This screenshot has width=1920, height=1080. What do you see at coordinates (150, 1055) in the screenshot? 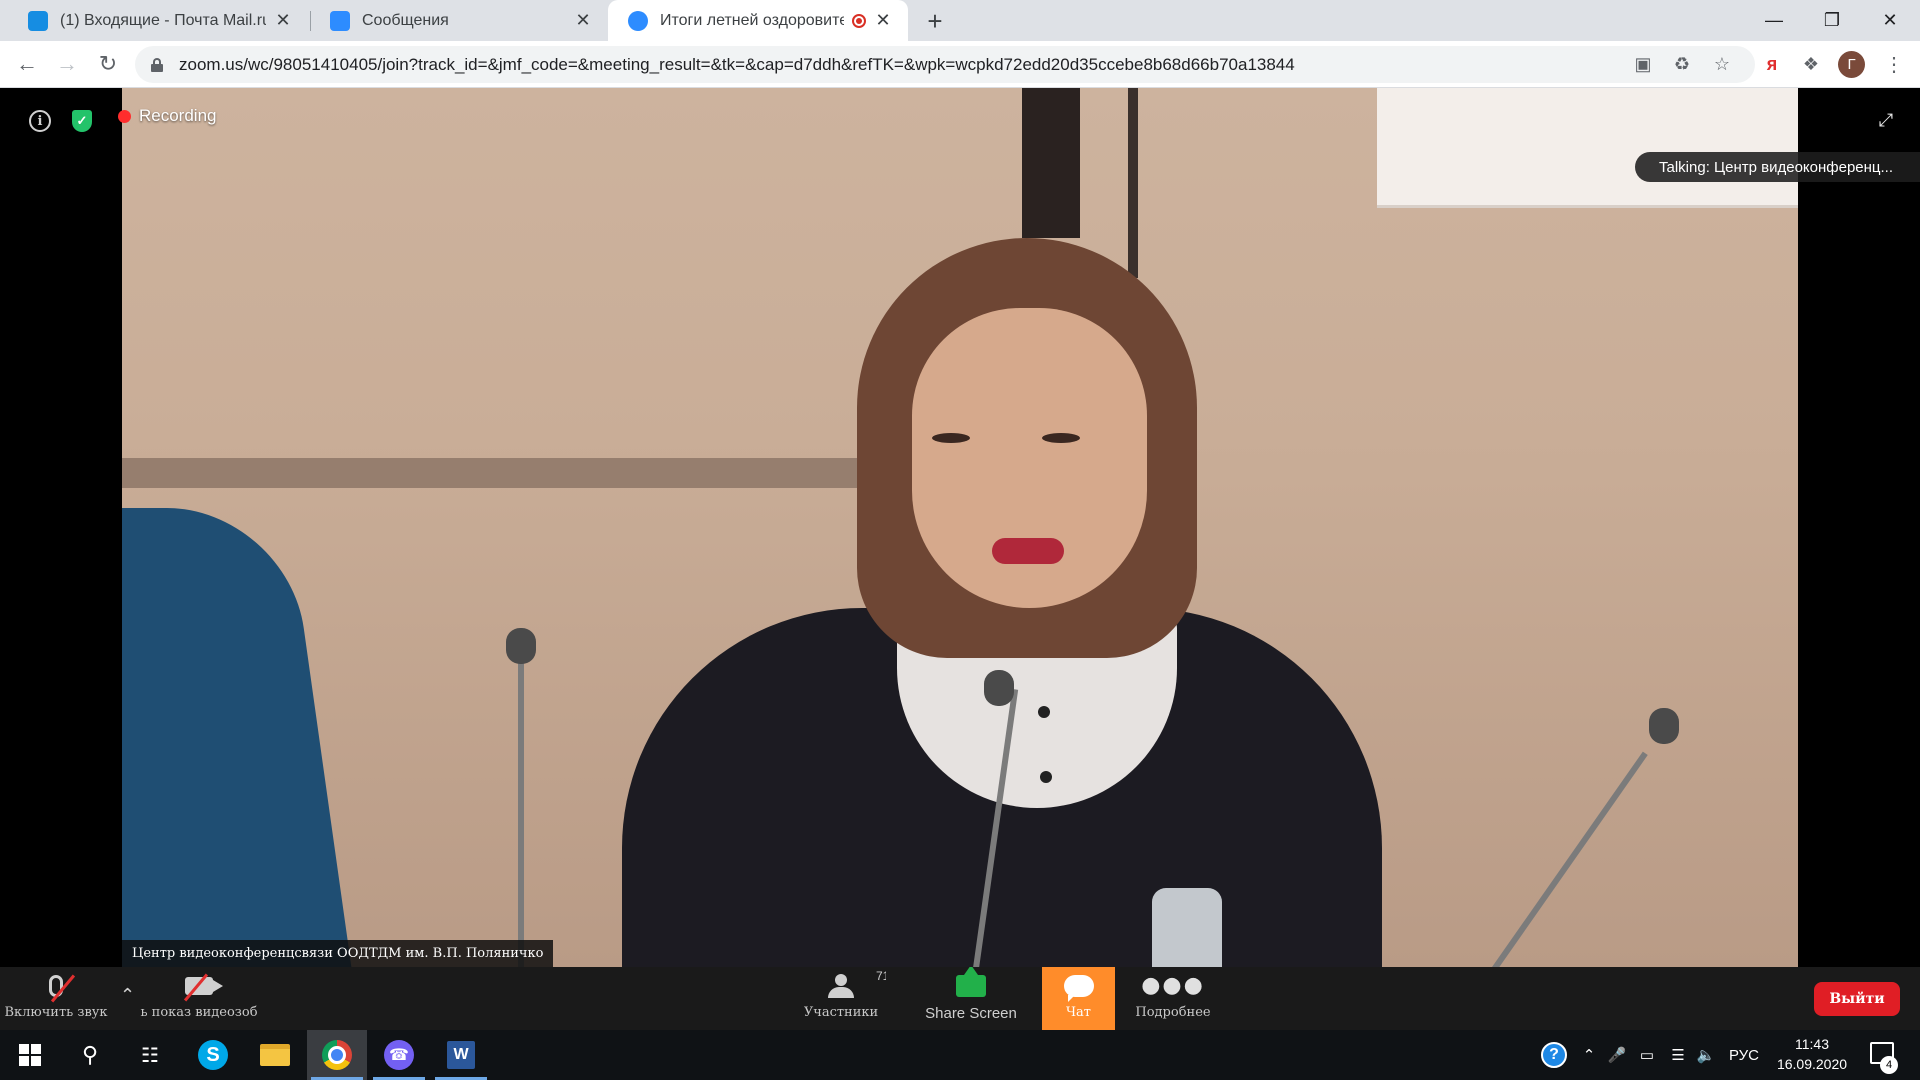
I see `task-view-icon: ☷` at bounding box center [150, 1055].